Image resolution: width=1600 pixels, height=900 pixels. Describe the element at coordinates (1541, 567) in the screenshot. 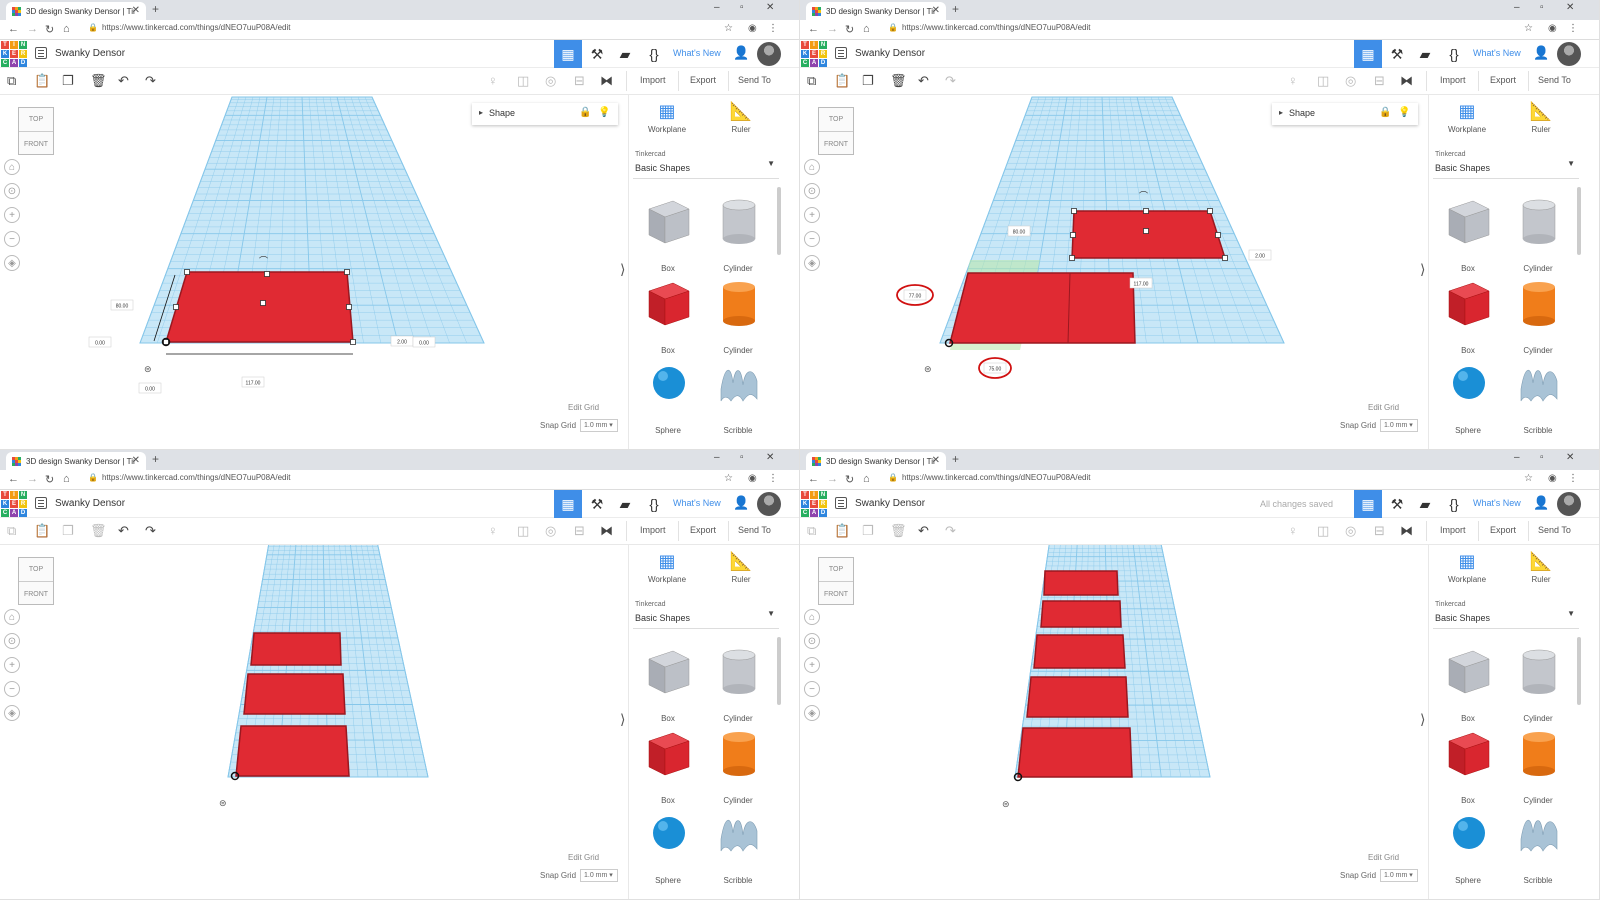

I see `ruler-tool: 📐 Ruler` at that location.